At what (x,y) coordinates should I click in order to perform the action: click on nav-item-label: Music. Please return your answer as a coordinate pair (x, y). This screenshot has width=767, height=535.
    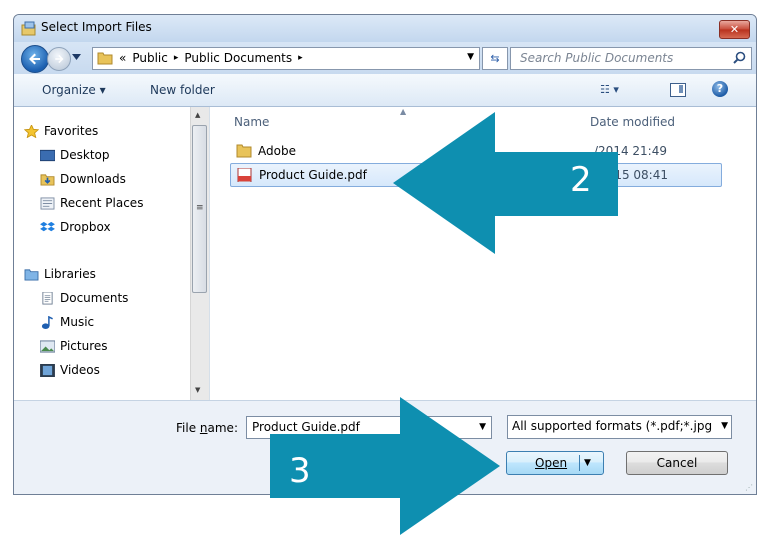
    Looking at the image, I should click on (77, 322).